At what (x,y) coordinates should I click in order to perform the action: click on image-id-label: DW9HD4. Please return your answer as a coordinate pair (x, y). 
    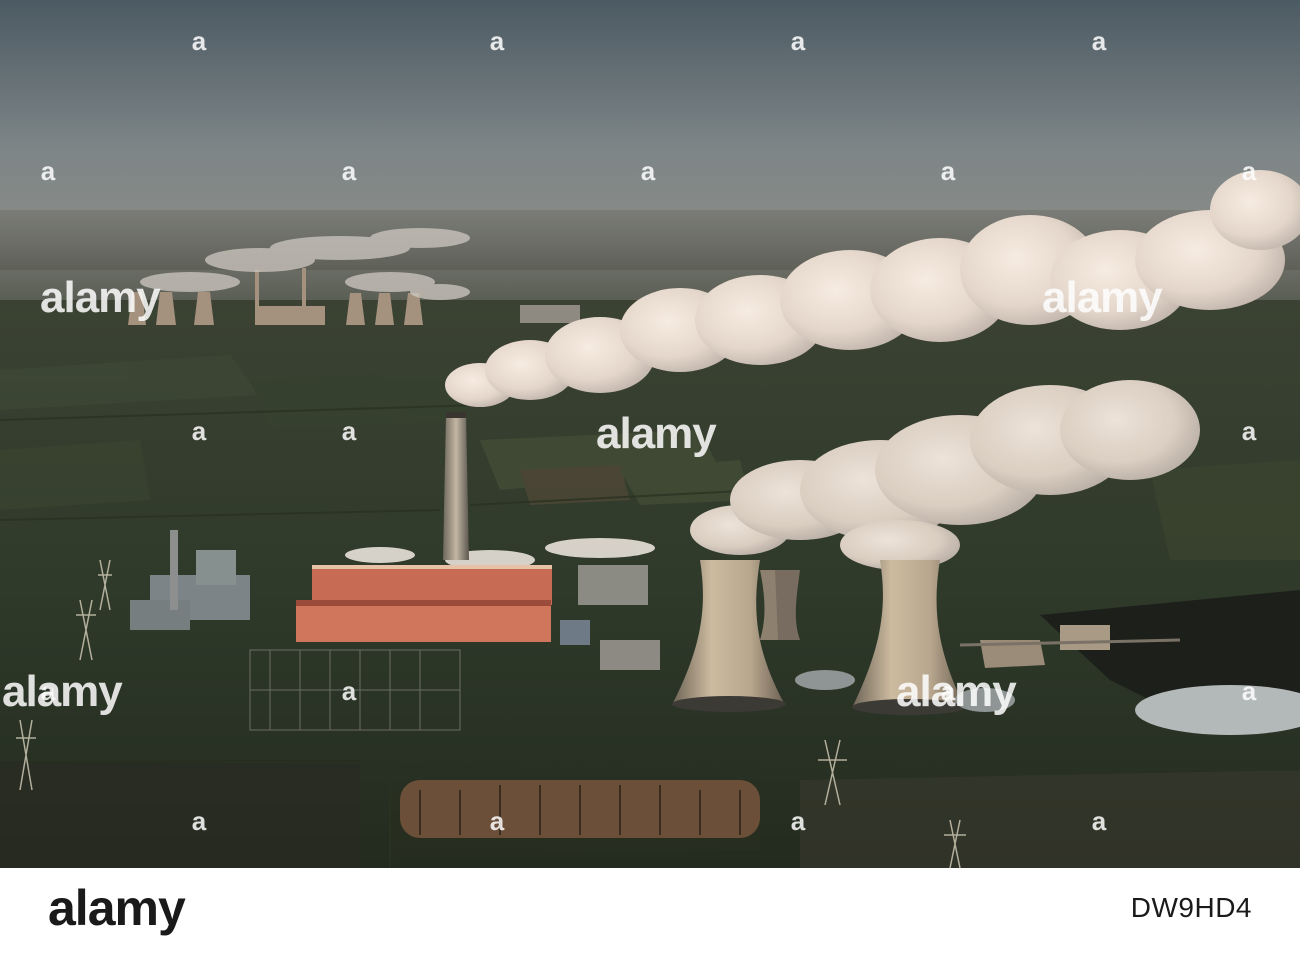
    Looking at the image, I should click on (1191, 907).